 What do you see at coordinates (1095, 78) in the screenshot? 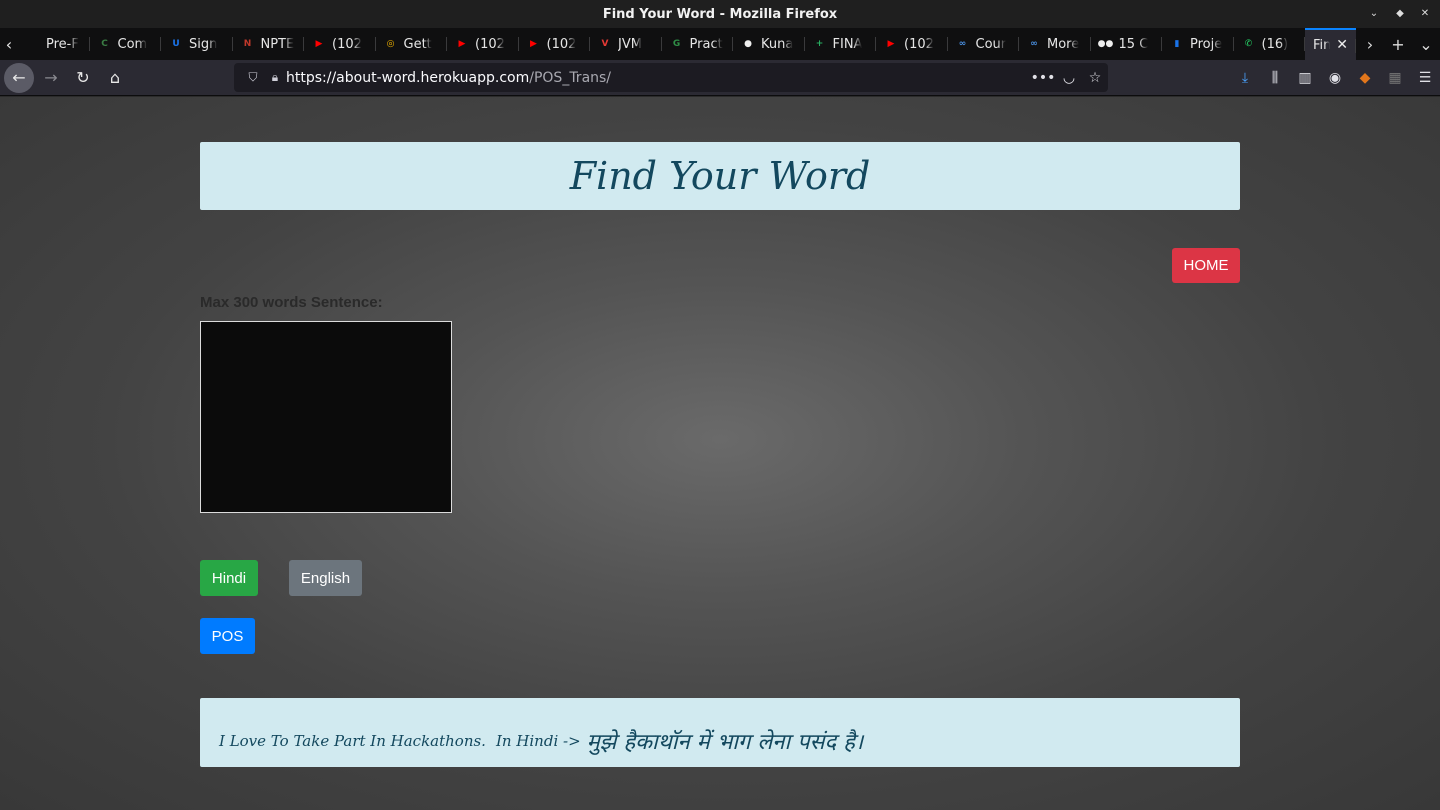
I see `bookmark-star-icon: ☆` at bounding box center [1095, 78].